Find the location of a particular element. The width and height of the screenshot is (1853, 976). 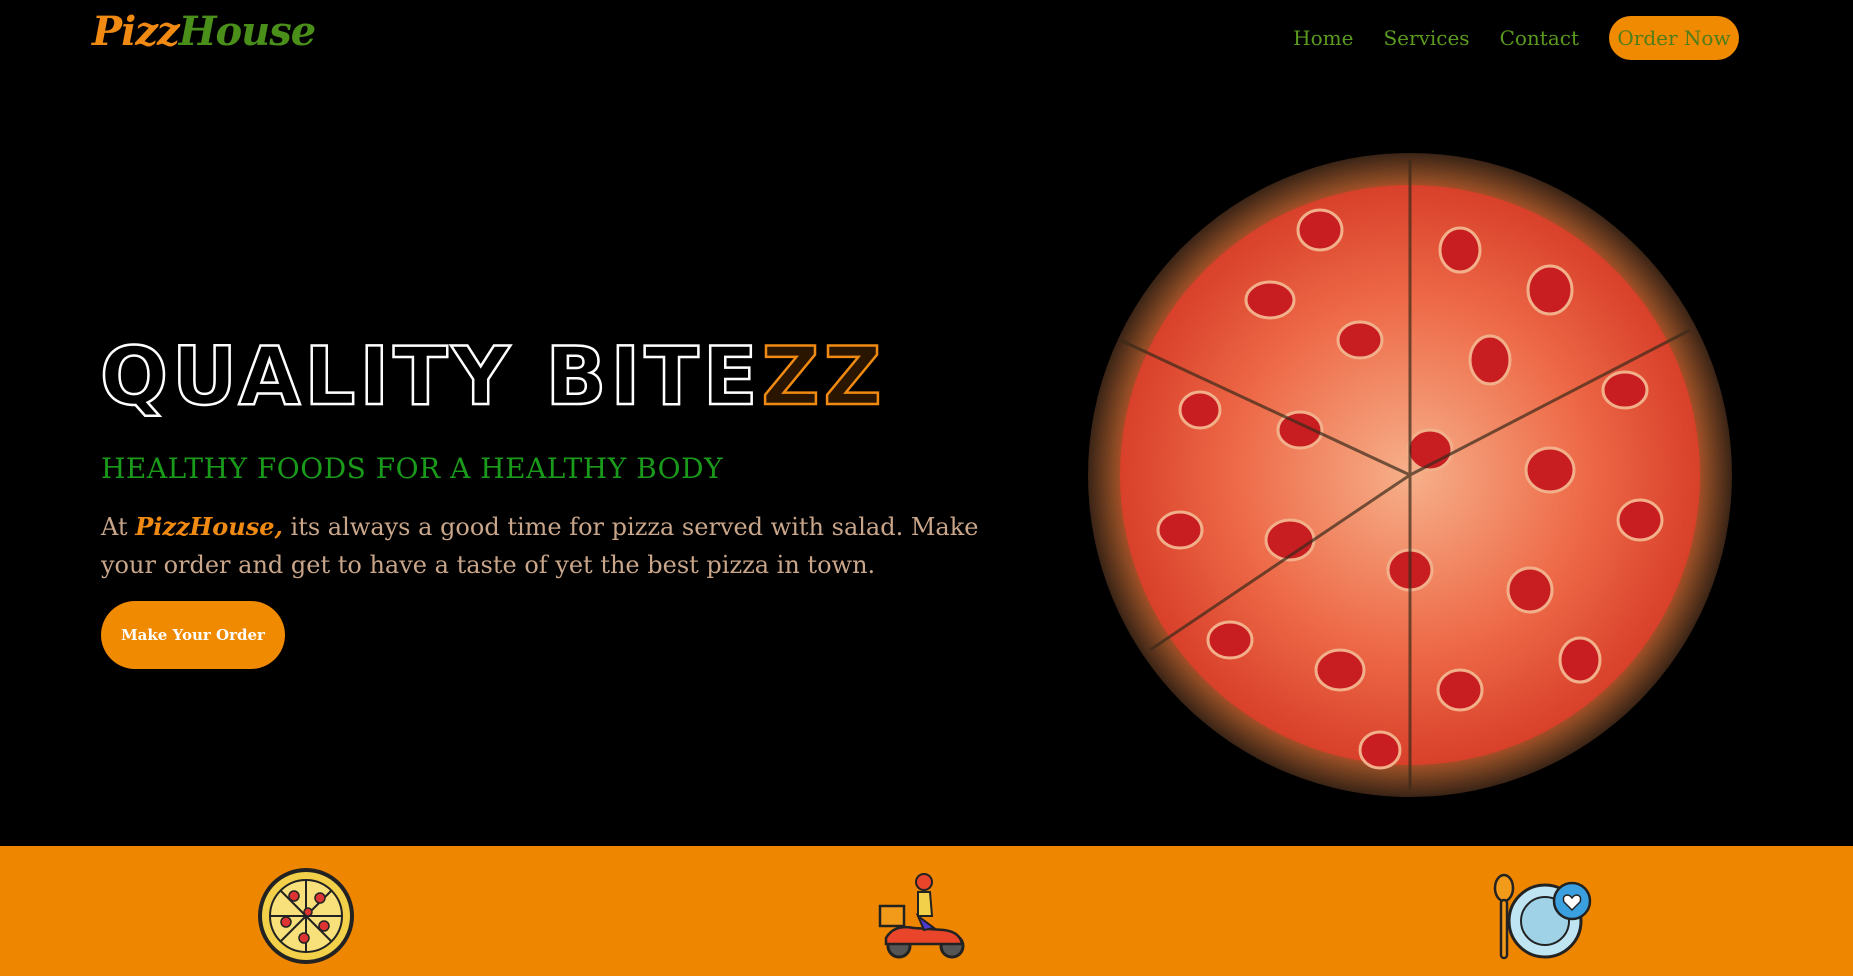

desc-prefix: At is located at coordinates (118, 527).